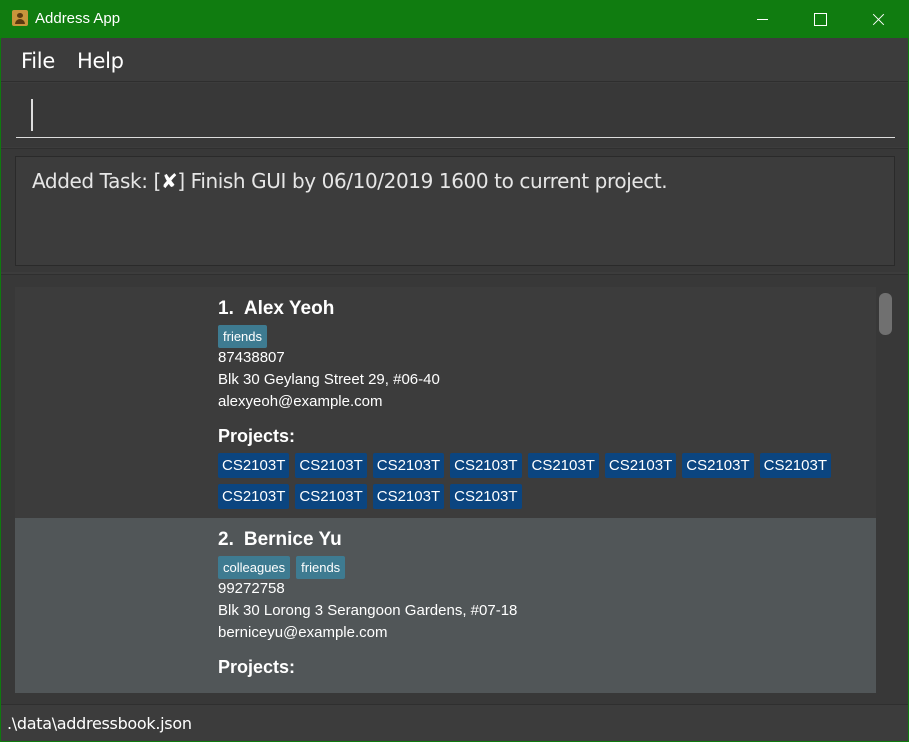  I want to click on cross-mark-icon: ✘, so click(169, 181).